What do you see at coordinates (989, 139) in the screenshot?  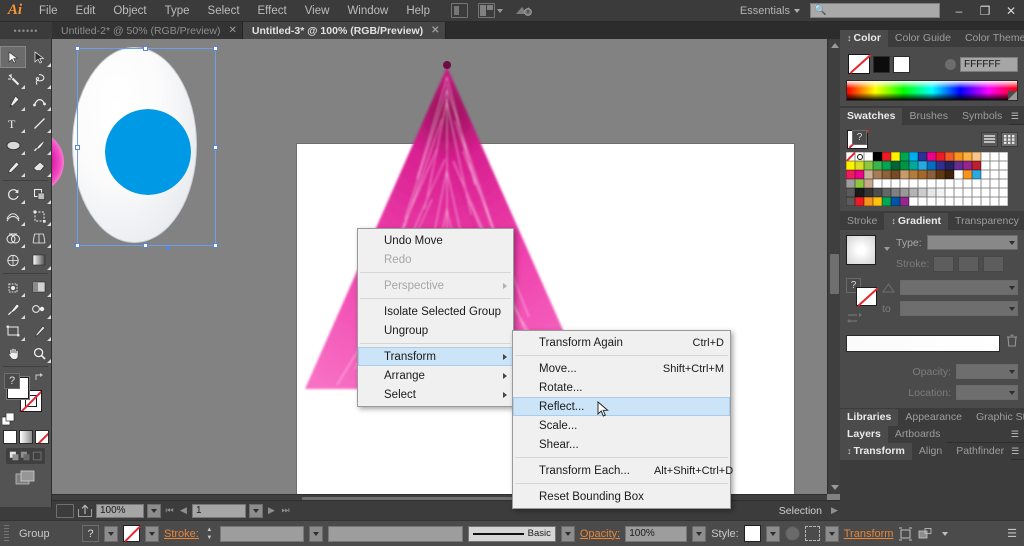 I see `list-view-button` at bounding box center [989, 139].